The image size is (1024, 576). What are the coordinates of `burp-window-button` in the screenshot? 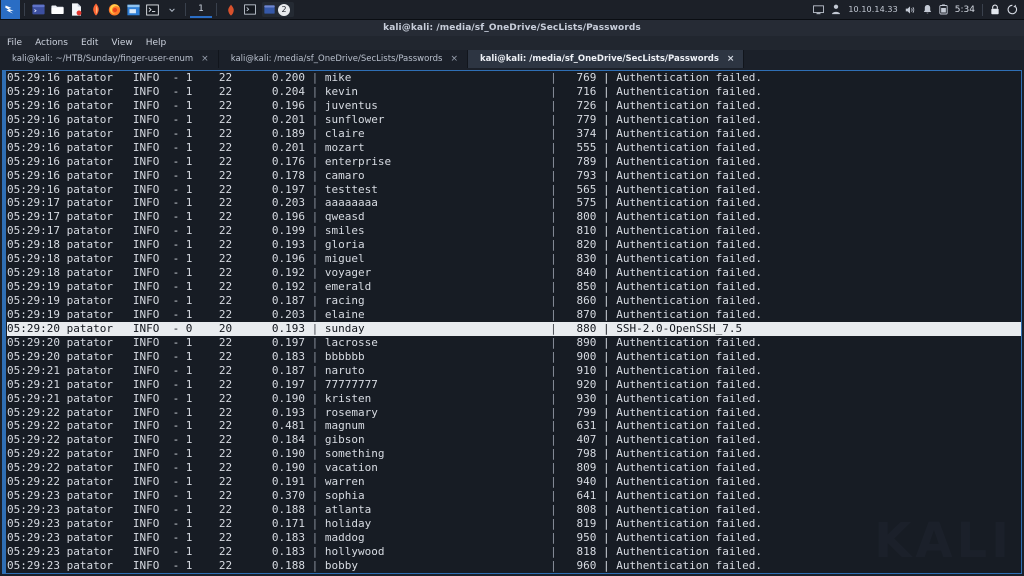 It's located at (230, 9).